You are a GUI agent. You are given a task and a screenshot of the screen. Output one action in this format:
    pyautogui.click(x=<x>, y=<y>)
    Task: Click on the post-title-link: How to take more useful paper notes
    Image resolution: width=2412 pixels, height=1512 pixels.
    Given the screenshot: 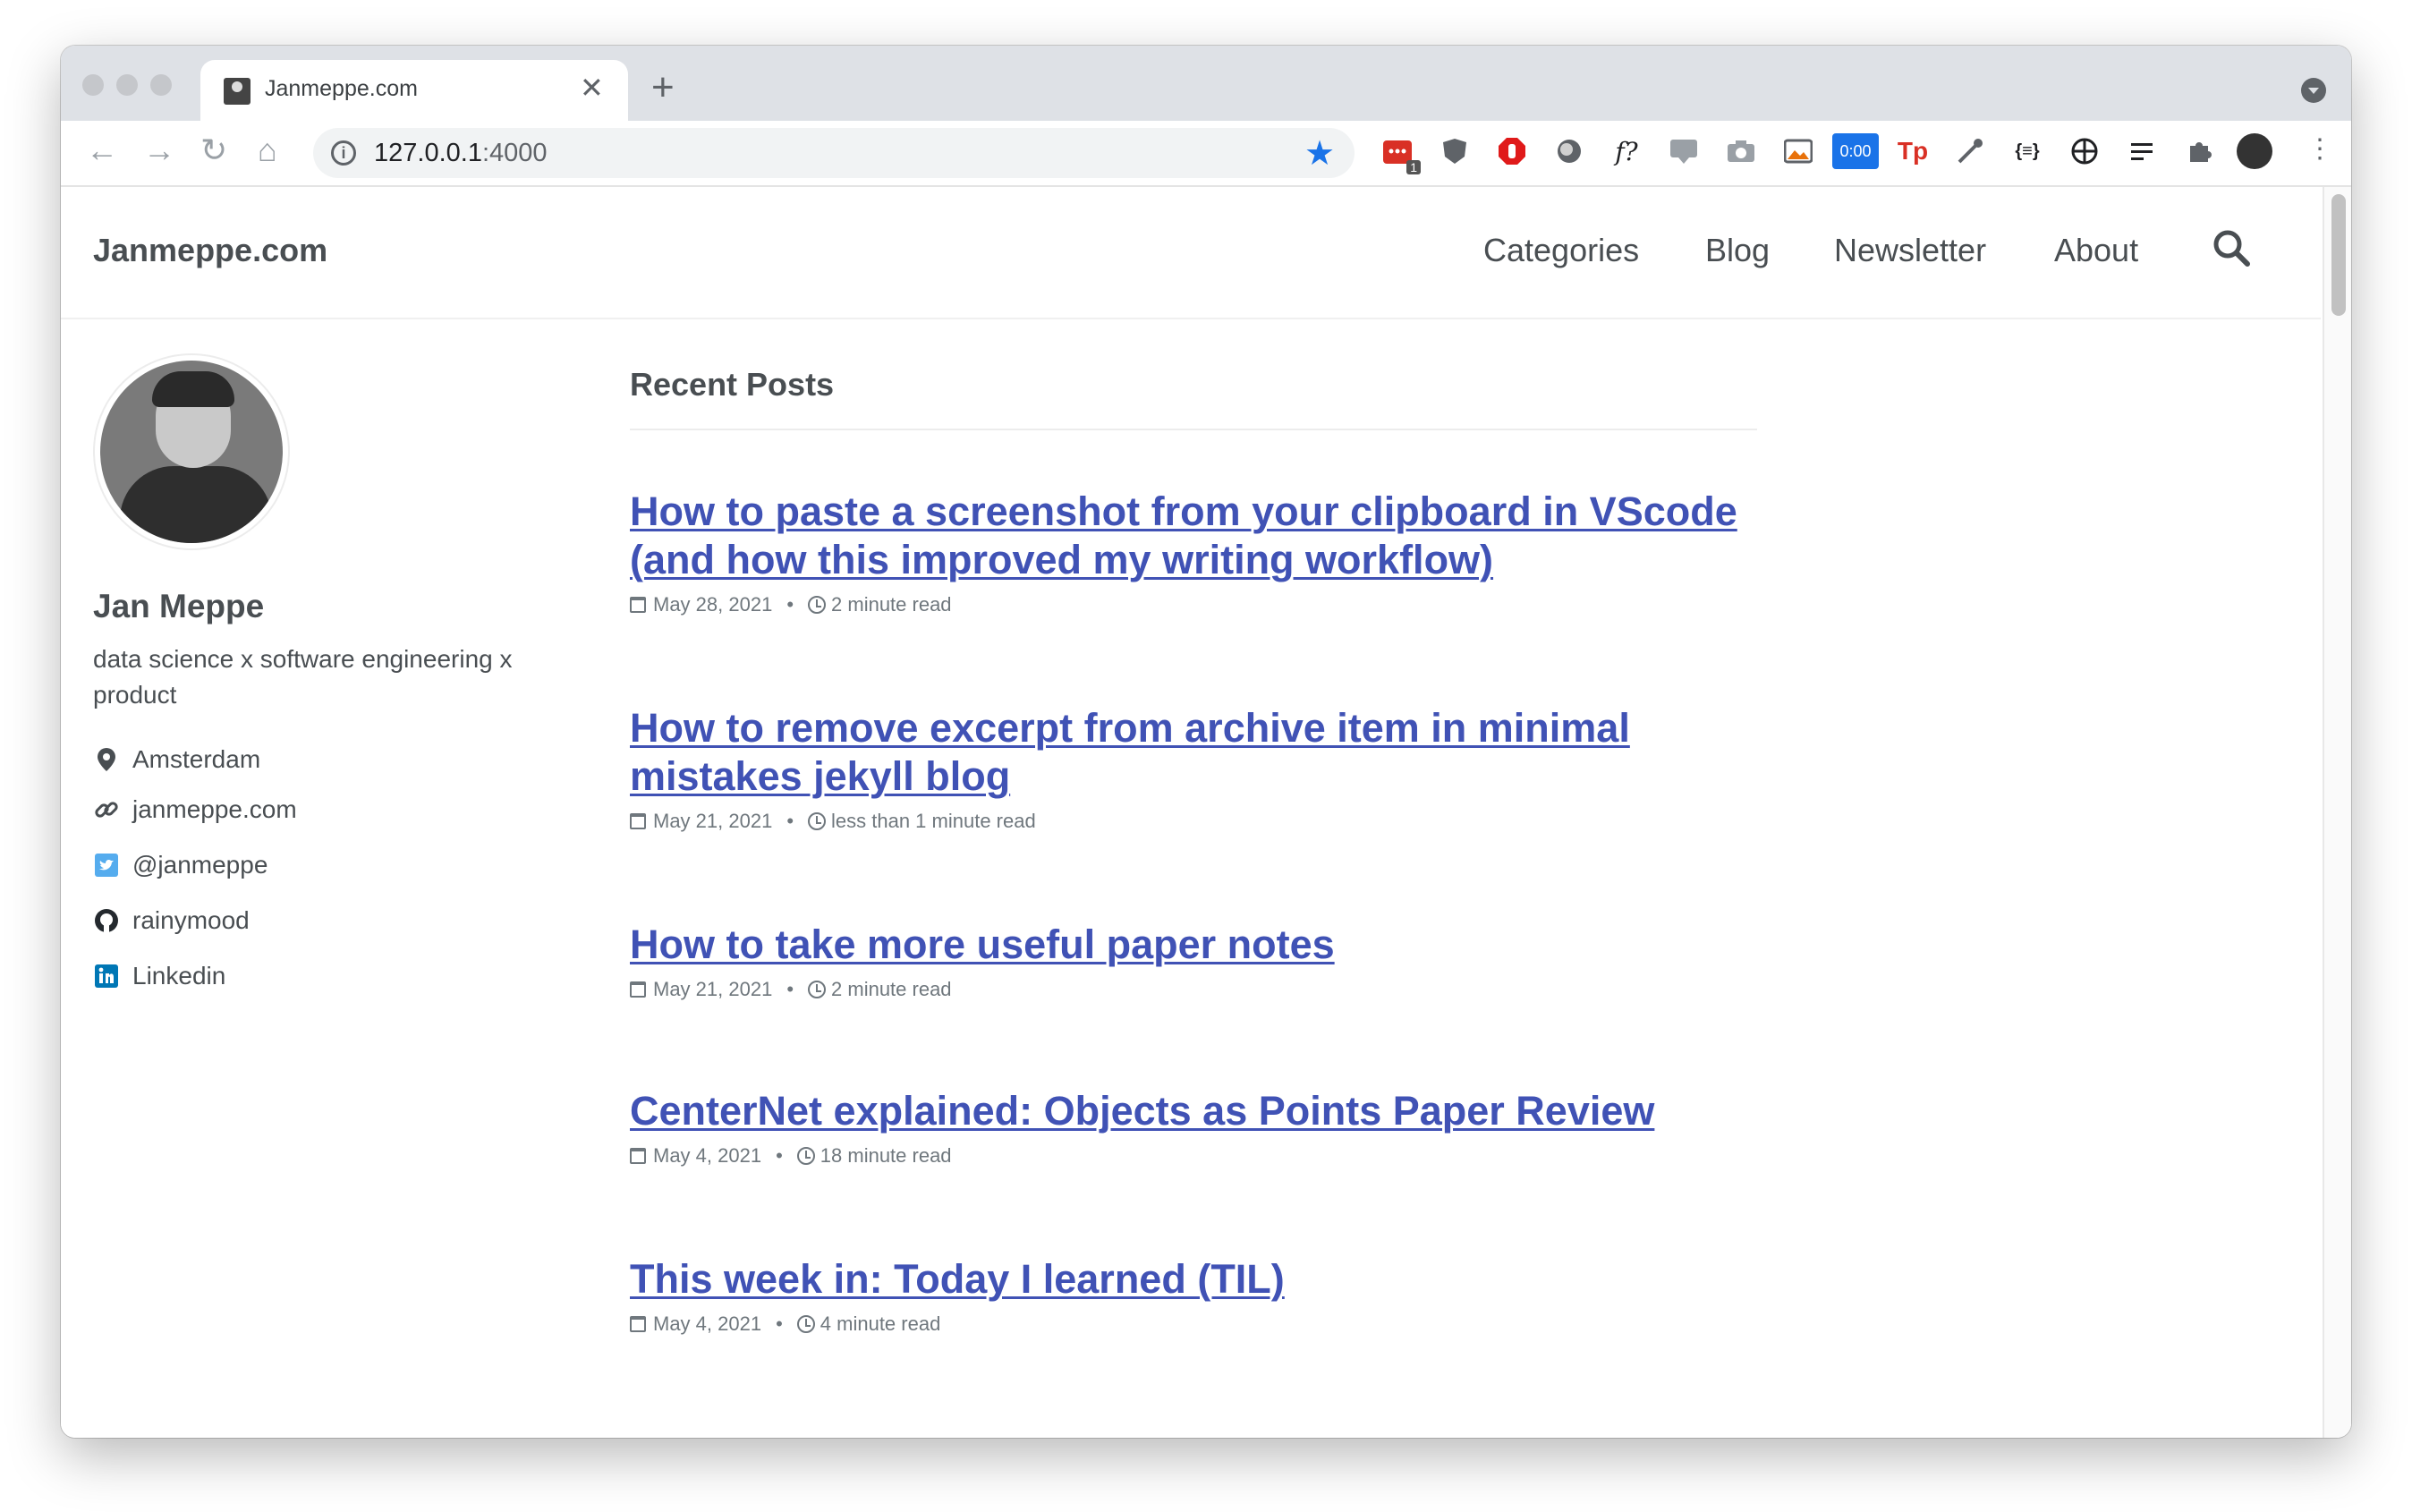 What is the action you would take?
    pyautogui.click(x=1193, y=945)
    